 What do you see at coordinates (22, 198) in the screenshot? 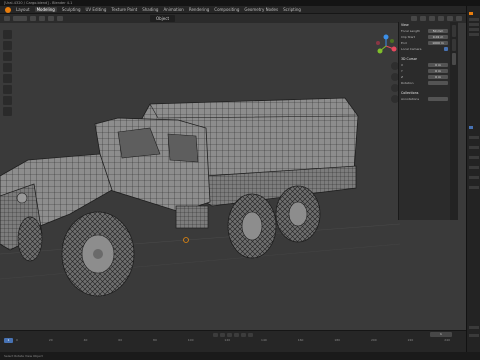
I see `star-emblem-icon` at bounding box center [22, 198].